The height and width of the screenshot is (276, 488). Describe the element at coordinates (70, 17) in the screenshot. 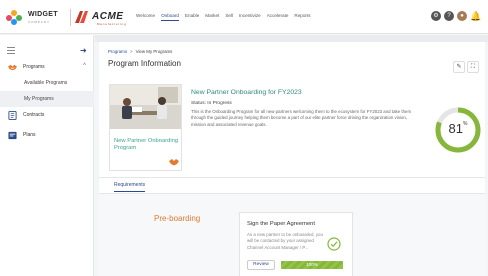

I see `logo-divider` at that location.